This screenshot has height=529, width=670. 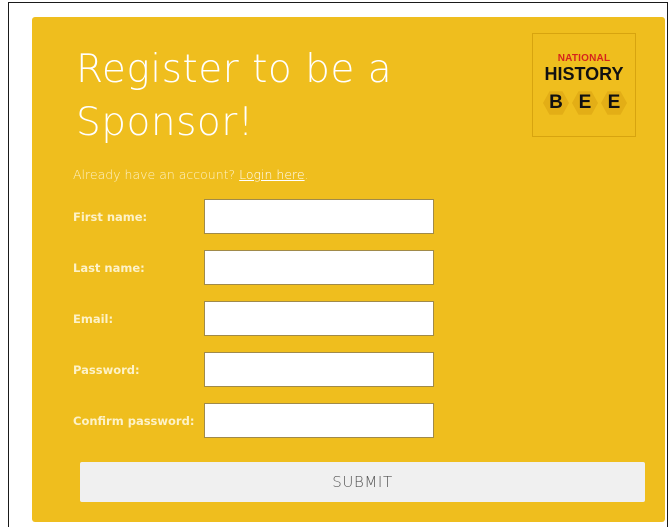 I want to click on last-name-label: Last name:, so click(x=109, y=268).